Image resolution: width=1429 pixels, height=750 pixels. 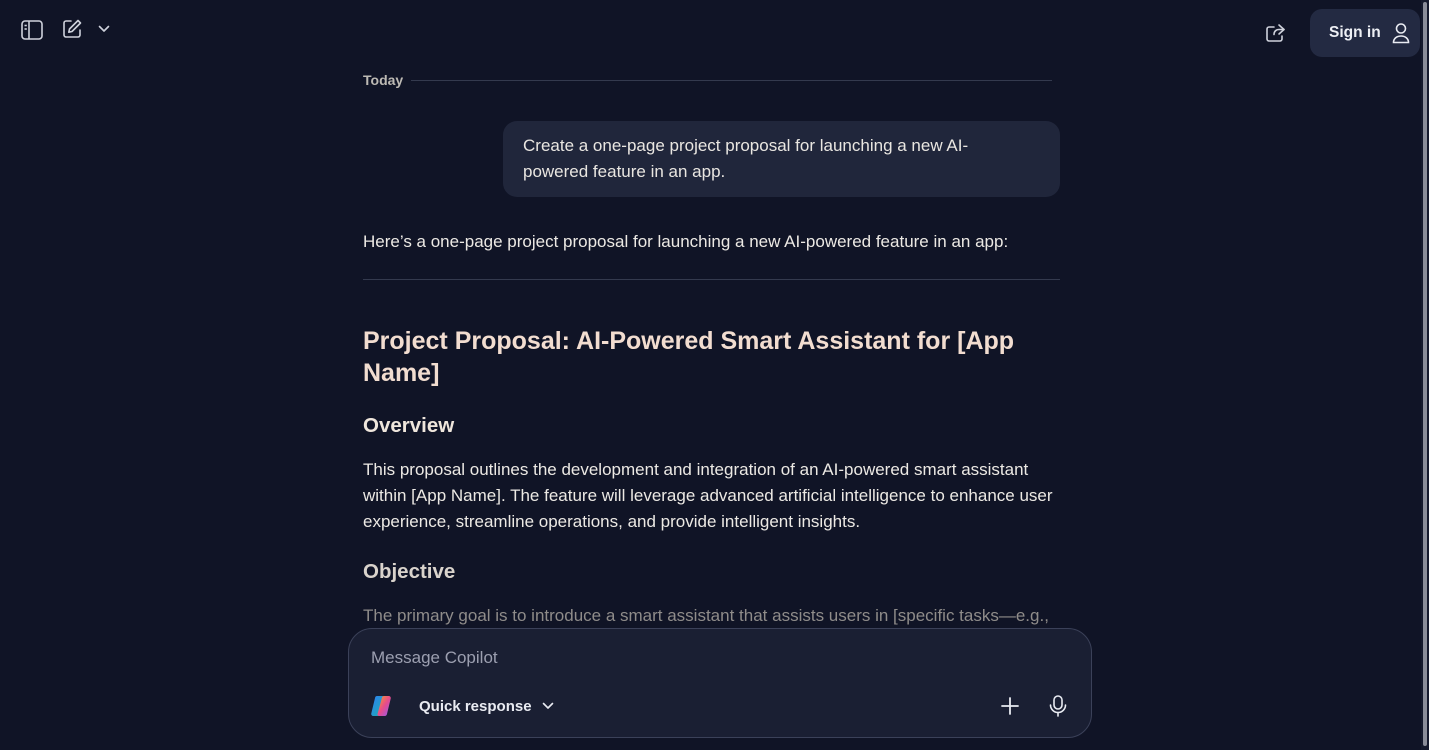 What do you see at coordinates (731, 80) in the screenshot?
I see `divider-line` at bounding box center [731, 80].